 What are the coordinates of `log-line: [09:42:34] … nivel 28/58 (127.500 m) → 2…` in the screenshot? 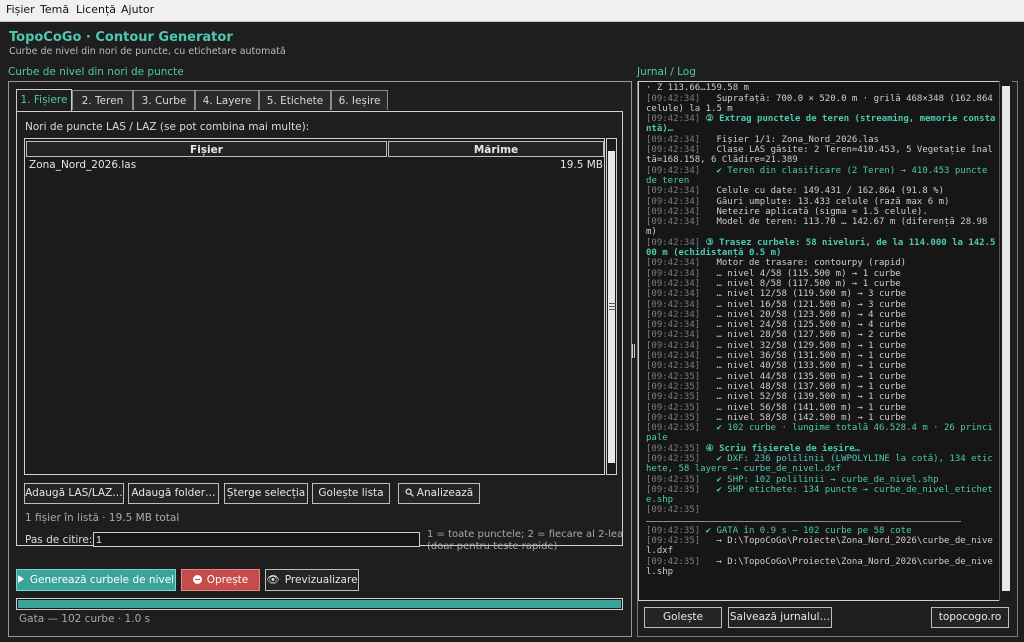 It's located at (821, 335).